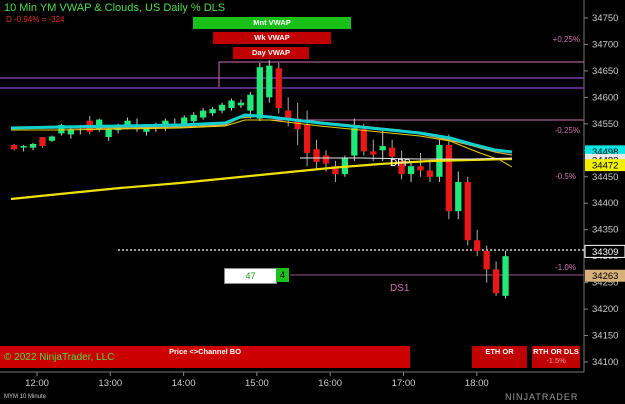 The width and height of the screenshot is (625, 404). Describe the element at coordinates (605, 18) in the screenshot. I see `price-tick-label: 34750` at that location.